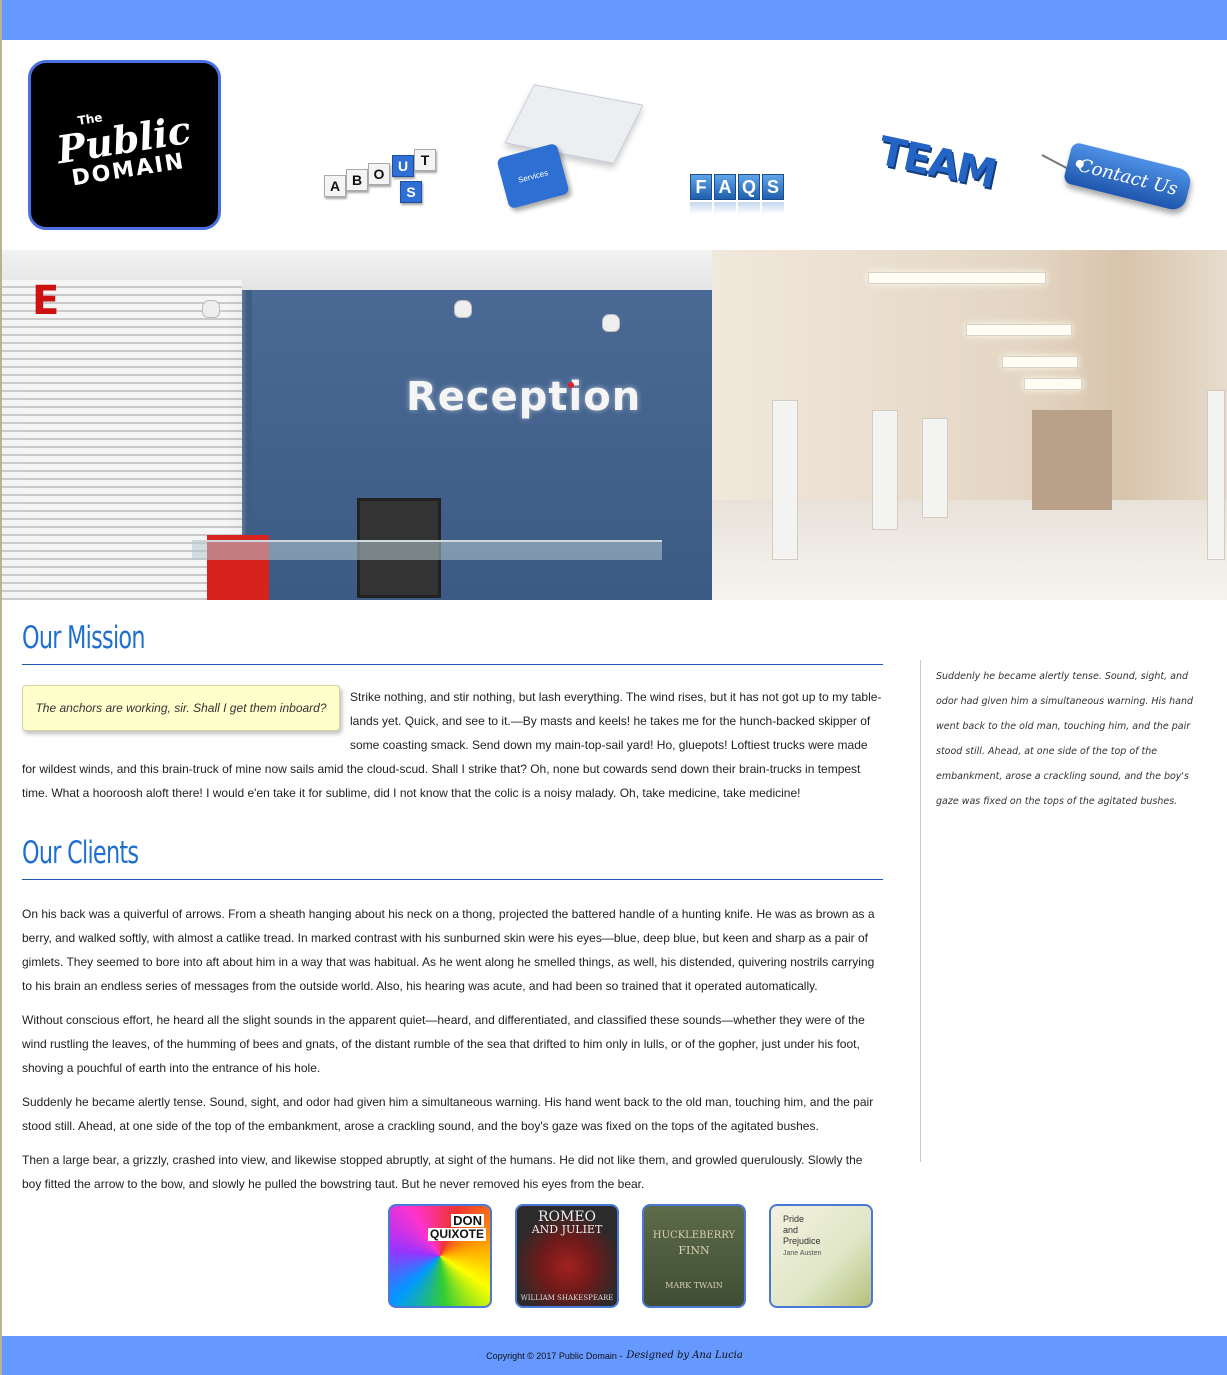  I want to click on book-title: AND JULIET, so click(567, 1229).